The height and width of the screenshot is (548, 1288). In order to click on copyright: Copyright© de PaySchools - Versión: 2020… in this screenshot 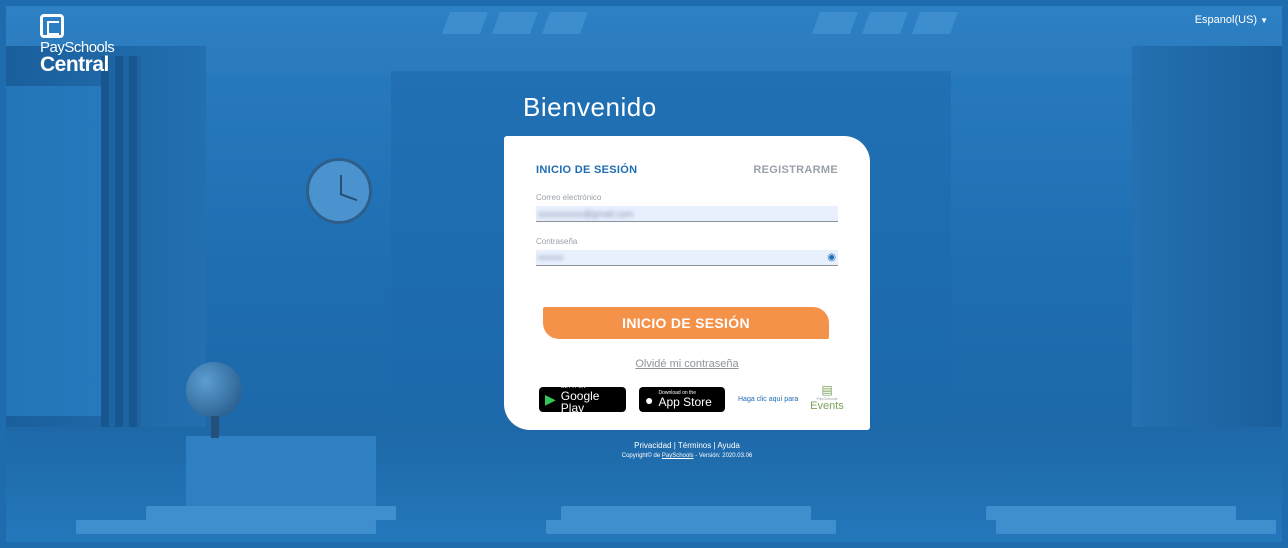, I will do `click(687, 456)`.